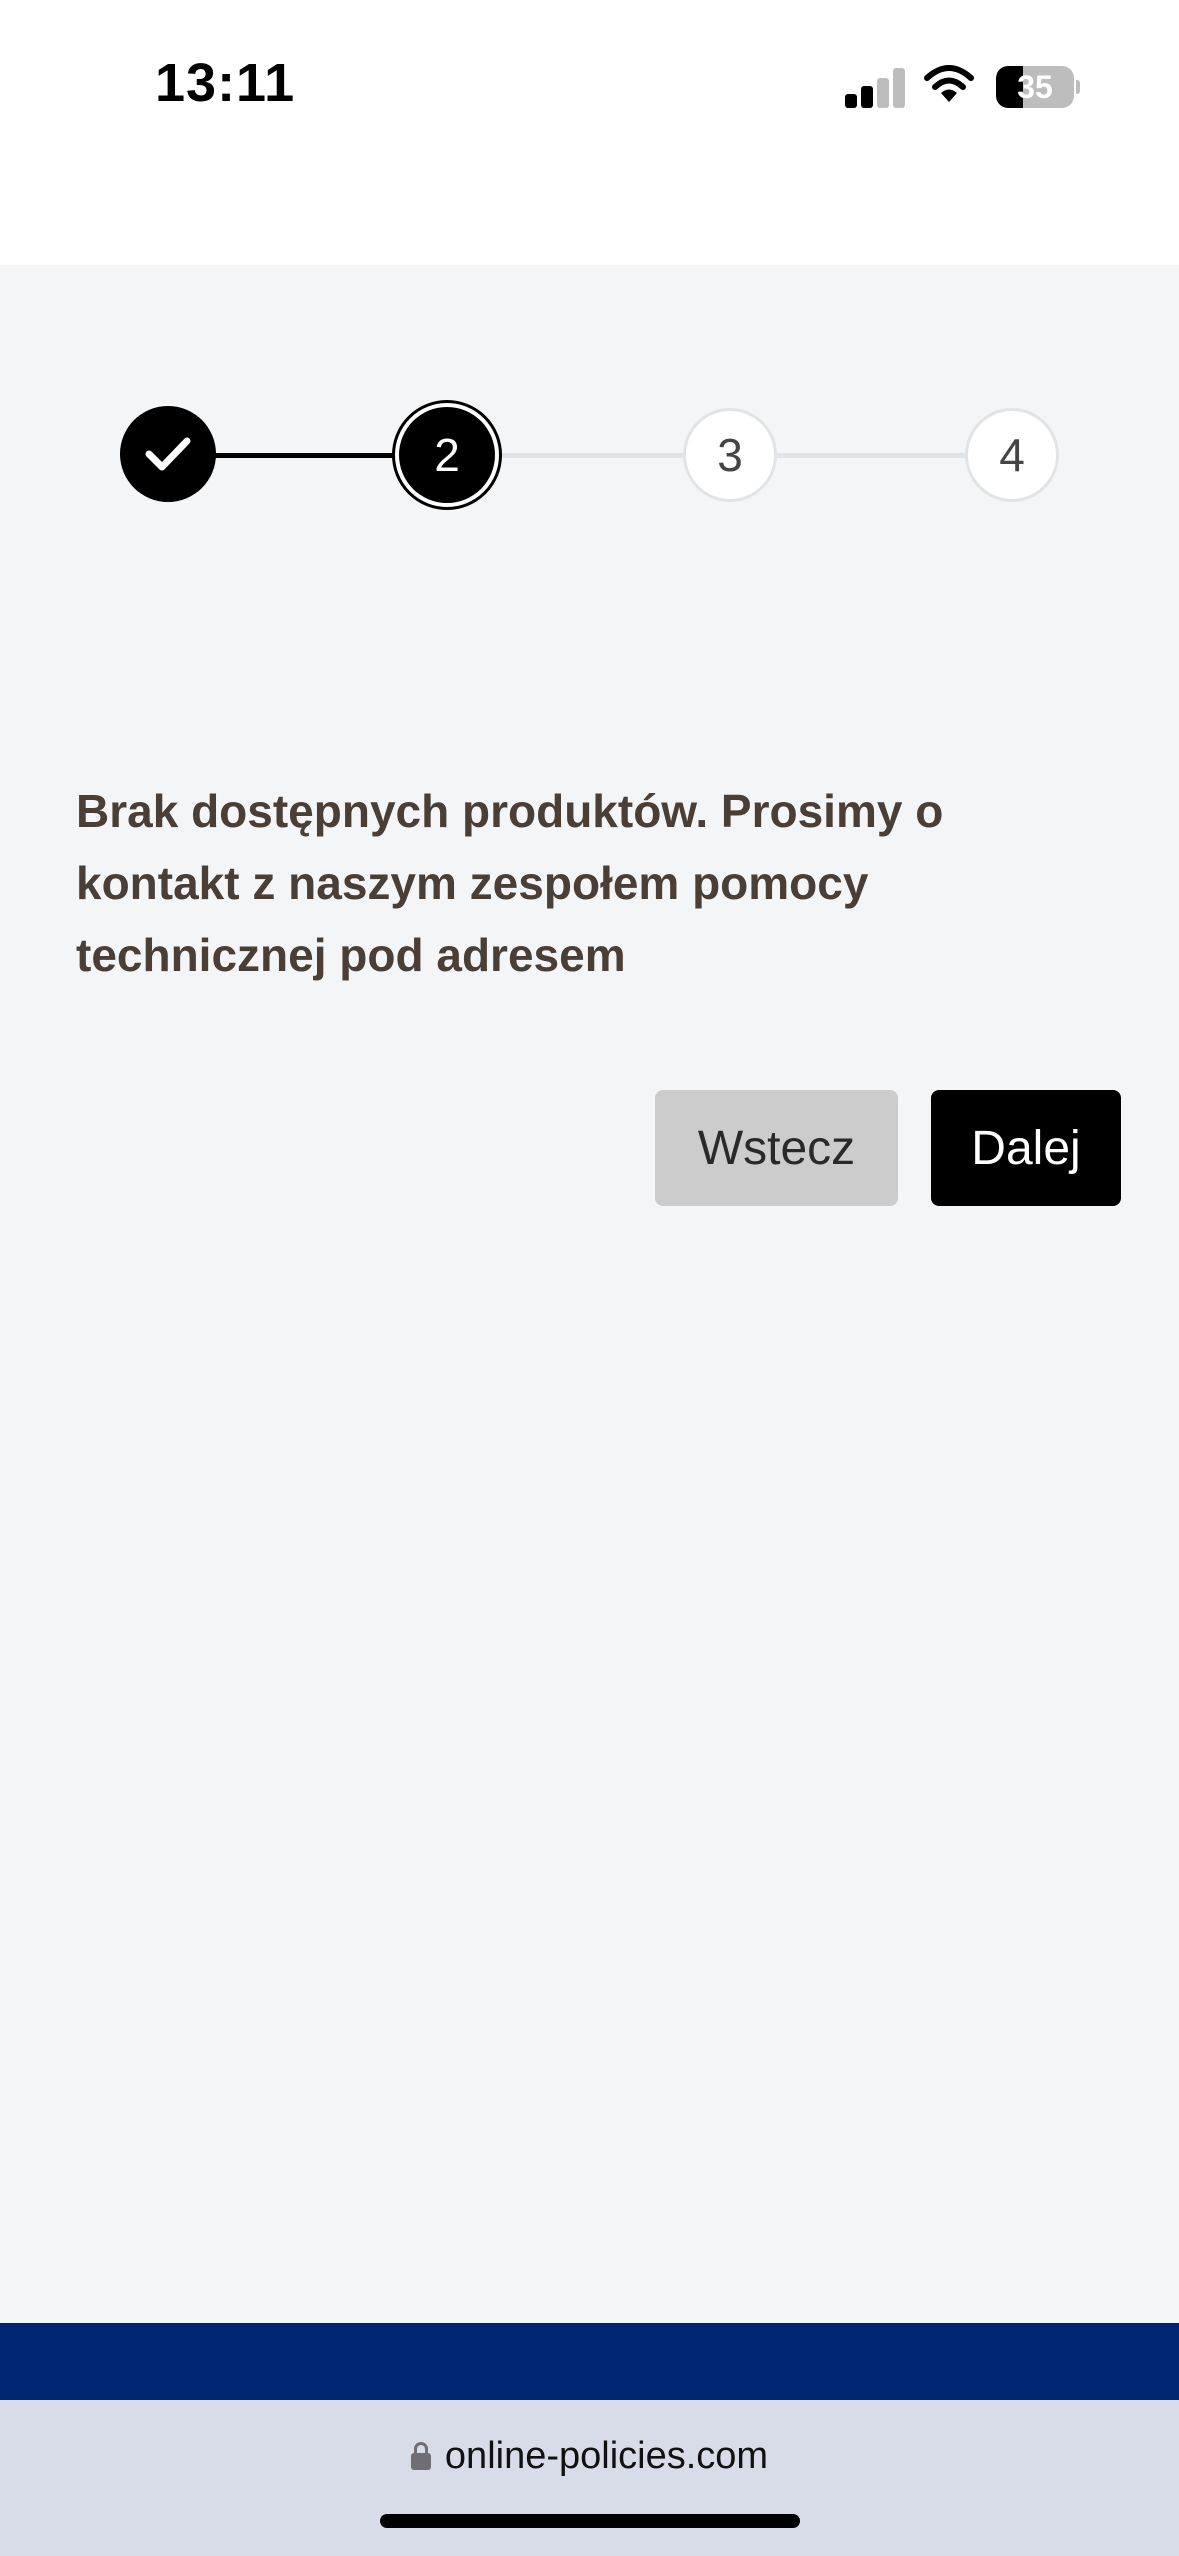  What do you see at coordinates (730, 455) in the screenshot?
I see `step-3: 3` at bounding box center [730, 455].